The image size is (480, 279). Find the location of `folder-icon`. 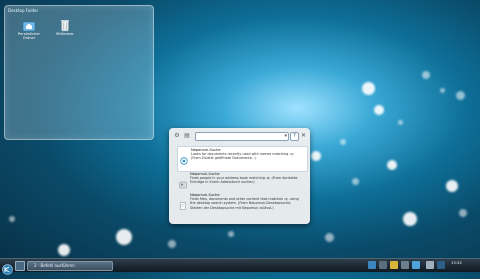

folder-icon is located at coordinates (394, 265).